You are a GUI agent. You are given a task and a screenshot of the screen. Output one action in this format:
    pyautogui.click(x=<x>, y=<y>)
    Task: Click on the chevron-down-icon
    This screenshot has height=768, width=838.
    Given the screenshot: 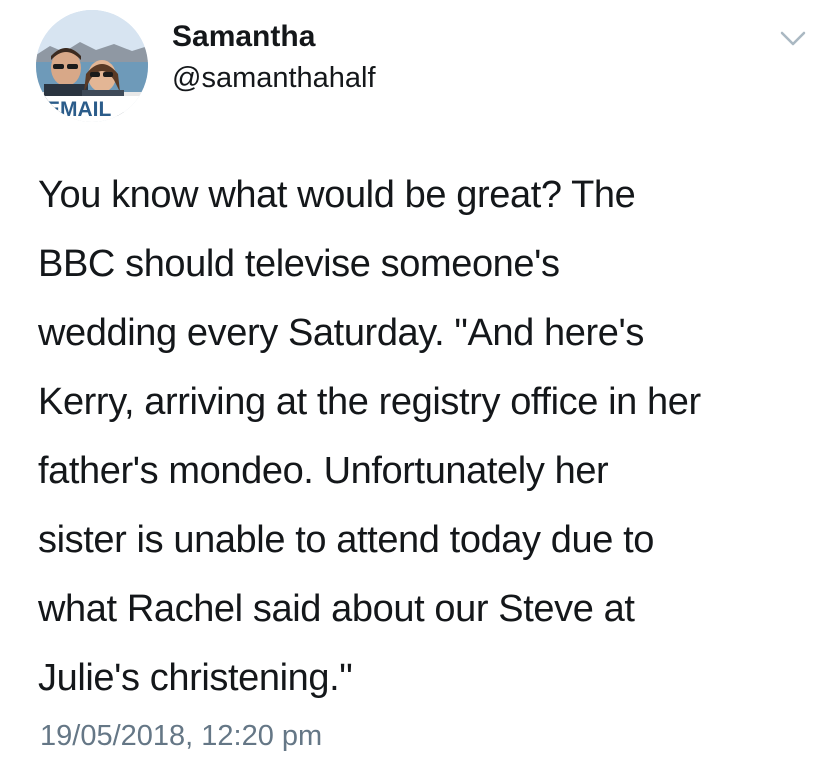 What is the action you would take?
    pyautogui.click(x=793, y=38)
    